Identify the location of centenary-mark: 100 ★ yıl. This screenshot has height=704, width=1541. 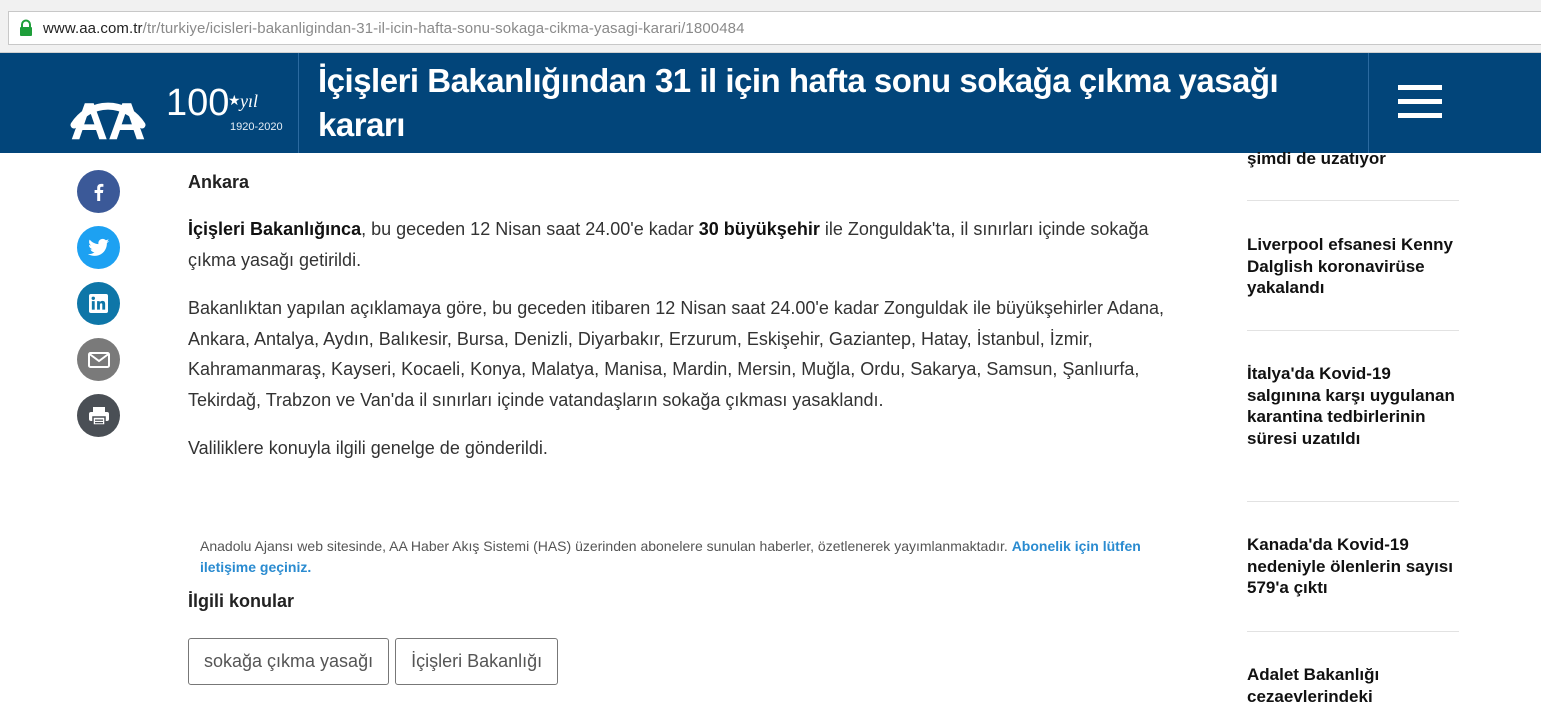
(212, 102).